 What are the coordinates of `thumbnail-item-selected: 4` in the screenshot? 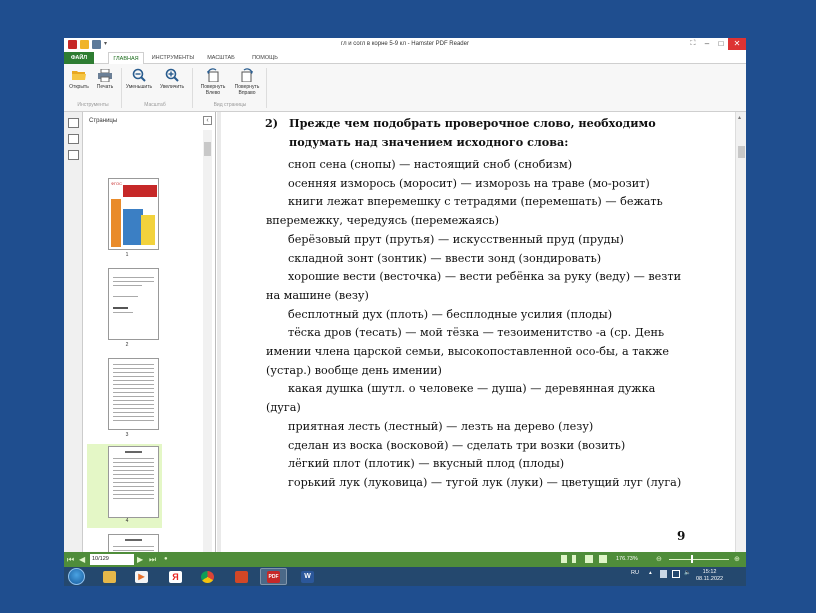 It's located at (124, 486).